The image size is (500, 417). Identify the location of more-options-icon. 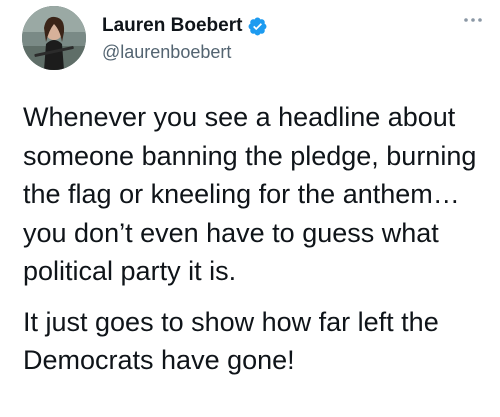
(473, 20).